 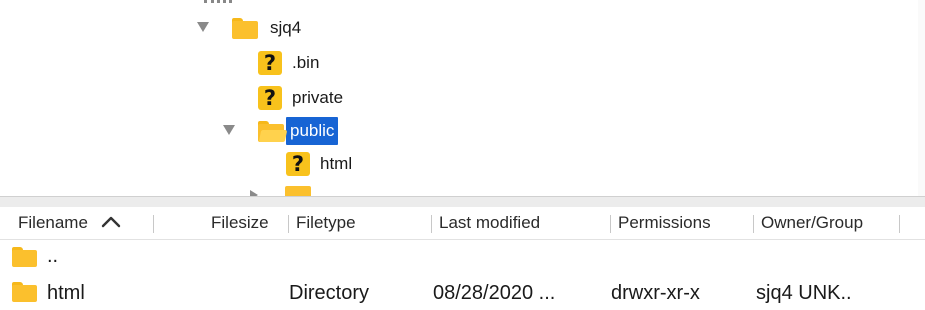 What do you see at coordinates (290, 63) in the screenshot?
I see `tree-node-bin: ? .bin` at bounding box center [290, 63].